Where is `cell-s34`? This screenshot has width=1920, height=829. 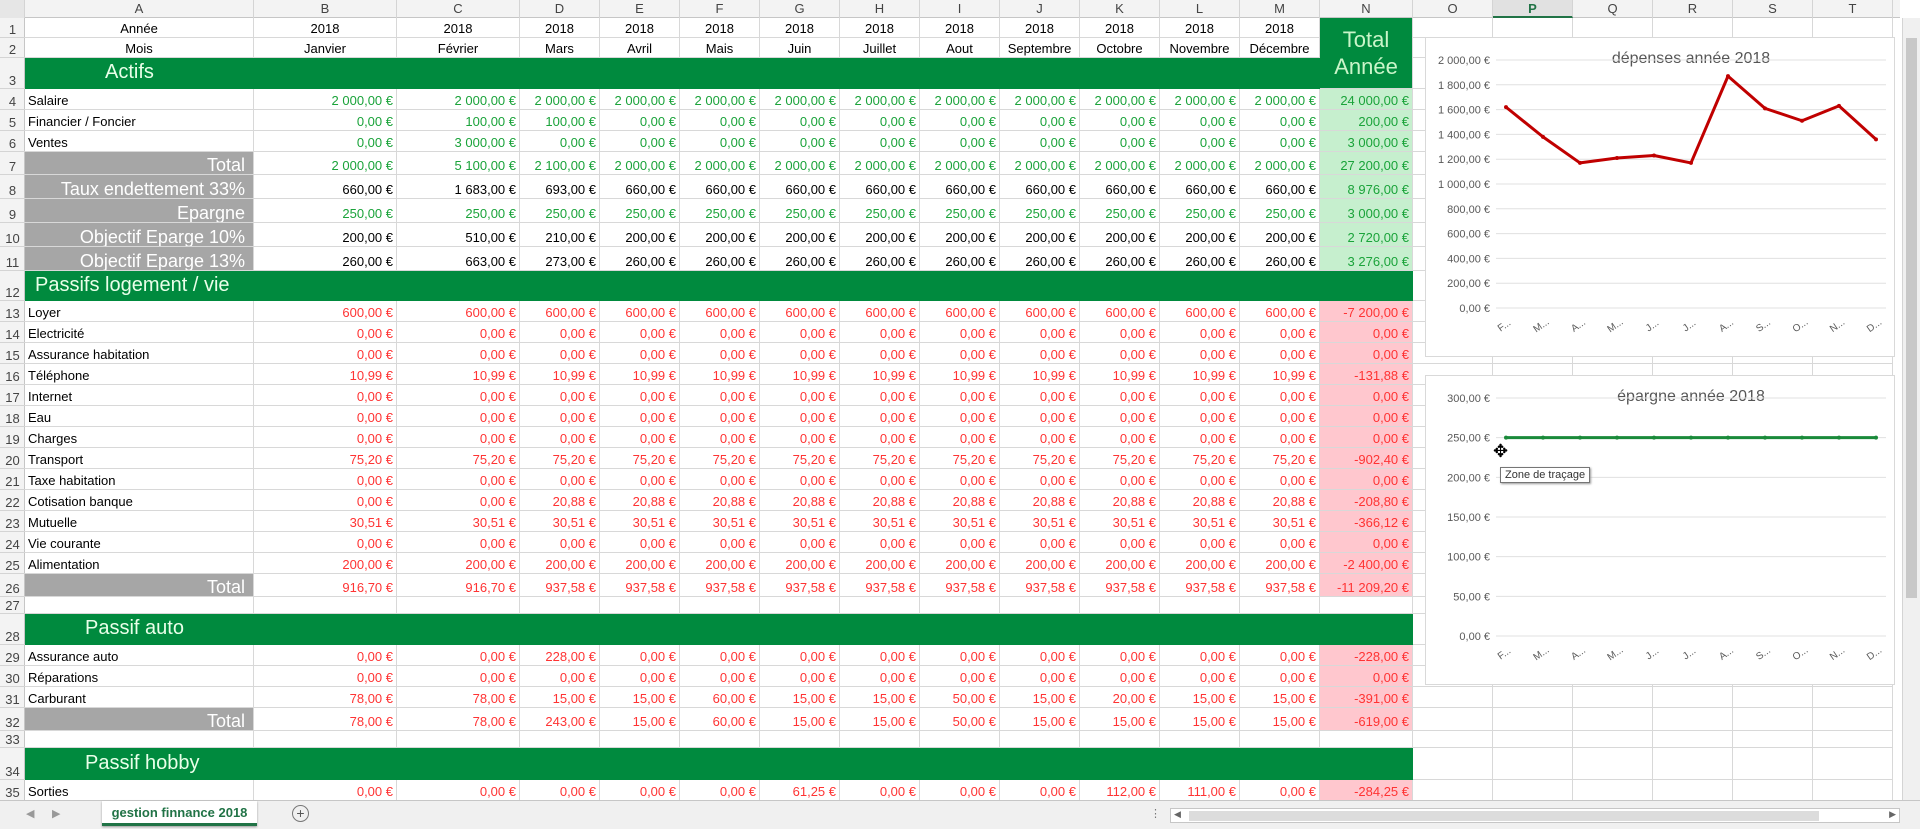
cell-s34 is located at coordinates (1773, 764).